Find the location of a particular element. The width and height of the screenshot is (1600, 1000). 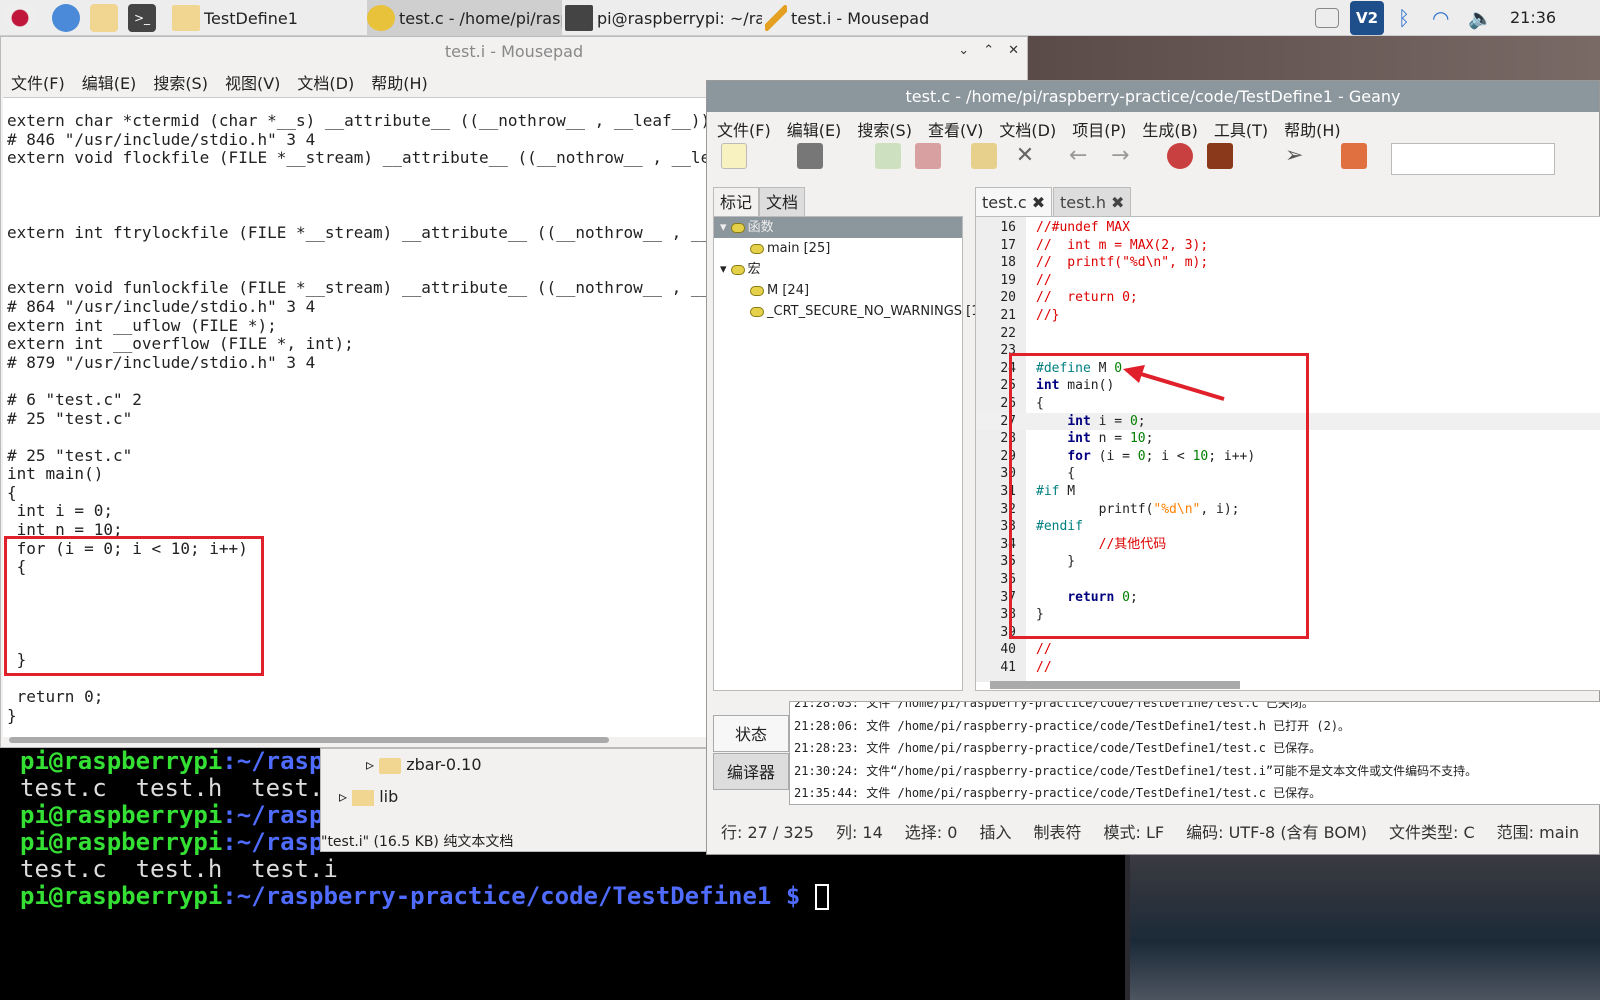

code-line: 19// is located at coordinates (1288, 281).